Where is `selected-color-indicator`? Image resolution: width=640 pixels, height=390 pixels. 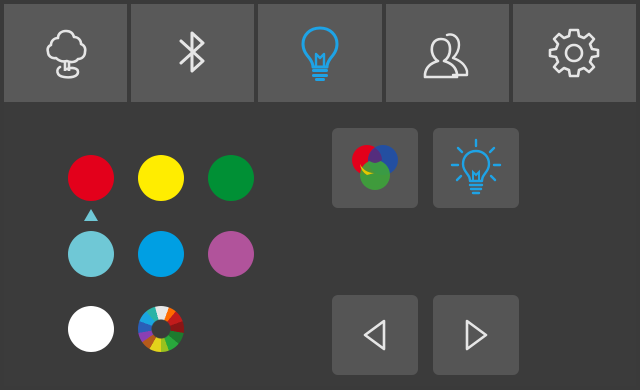 selected-color-indicator is located at coordinates (91, 215).